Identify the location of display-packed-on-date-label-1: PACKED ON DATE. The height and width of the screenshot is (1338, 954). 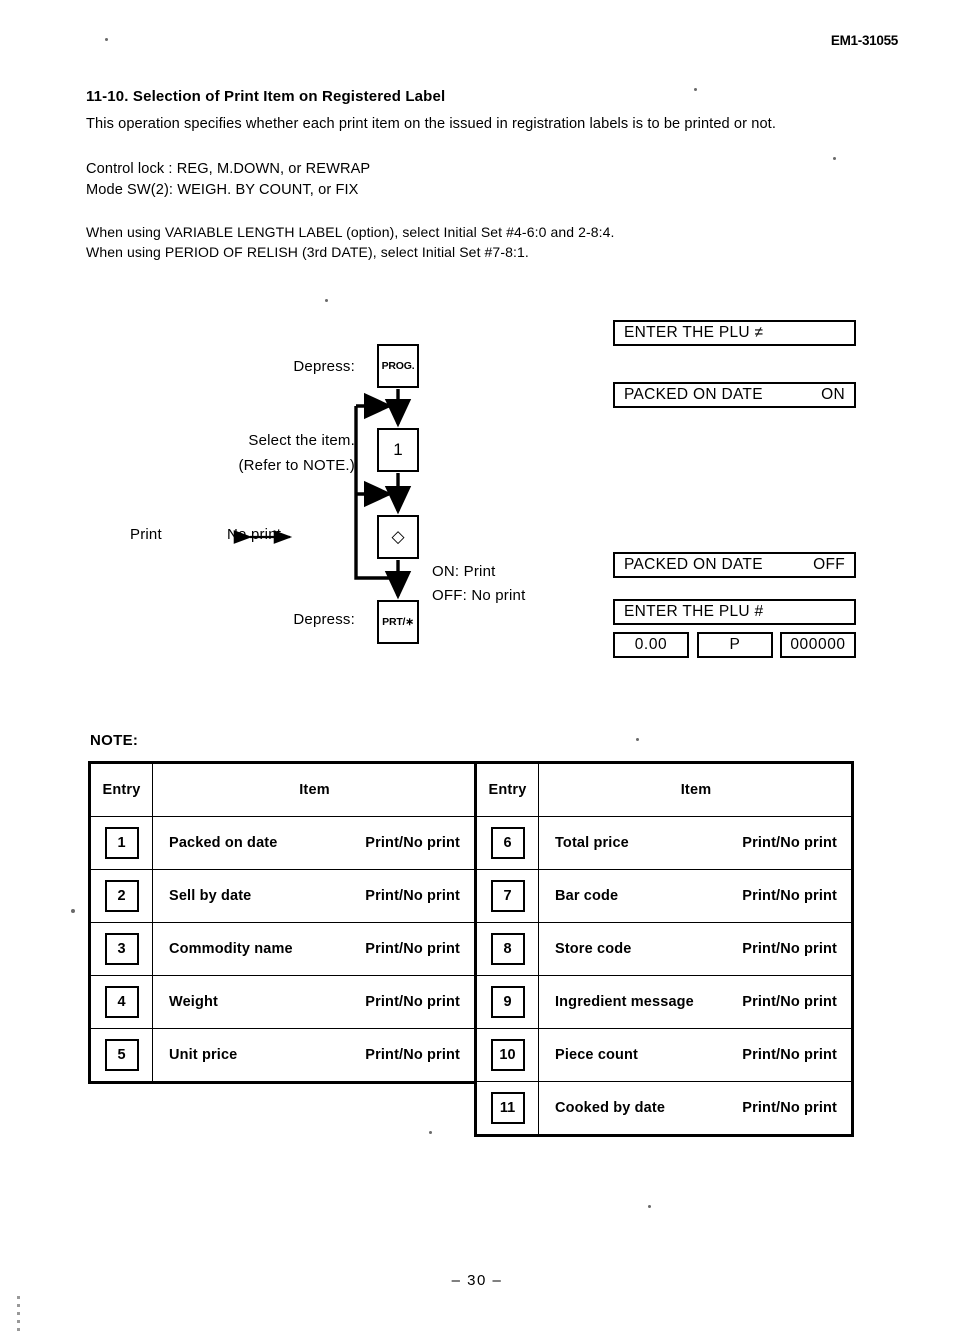
(693, 394).